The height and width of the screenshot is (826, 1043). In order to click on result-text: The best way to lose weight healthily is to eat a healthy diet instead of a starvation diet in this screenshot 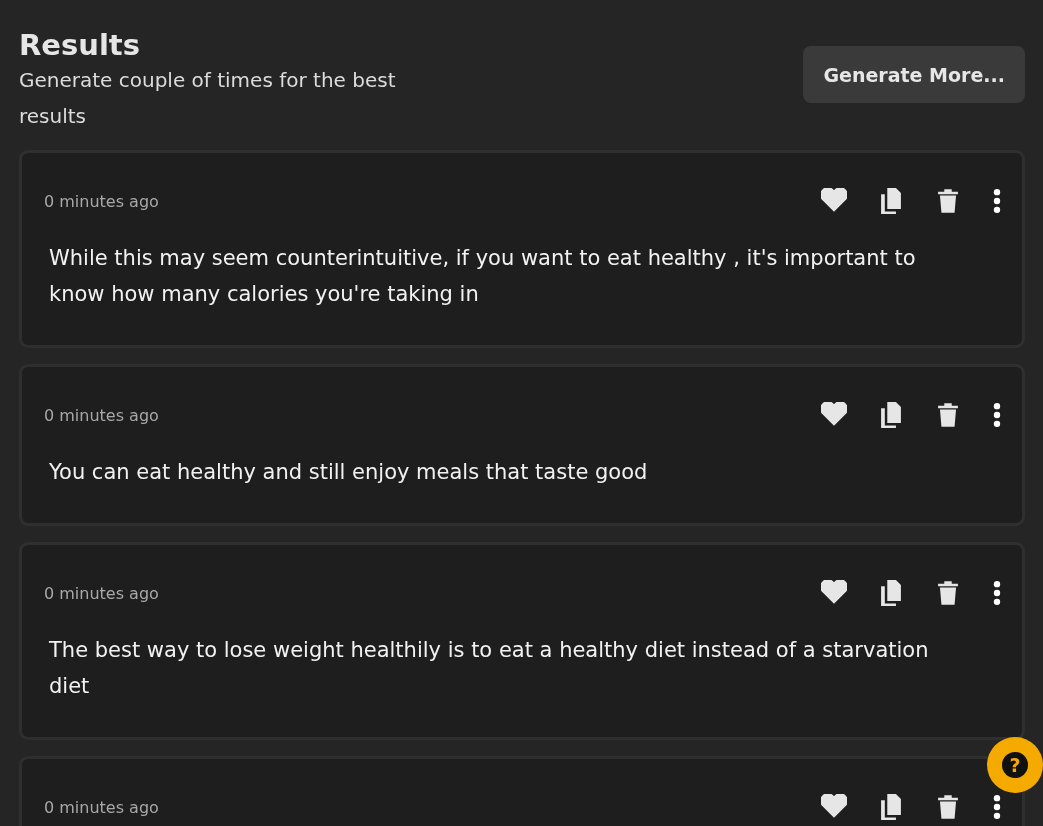, I will do `click(489, 668)`.